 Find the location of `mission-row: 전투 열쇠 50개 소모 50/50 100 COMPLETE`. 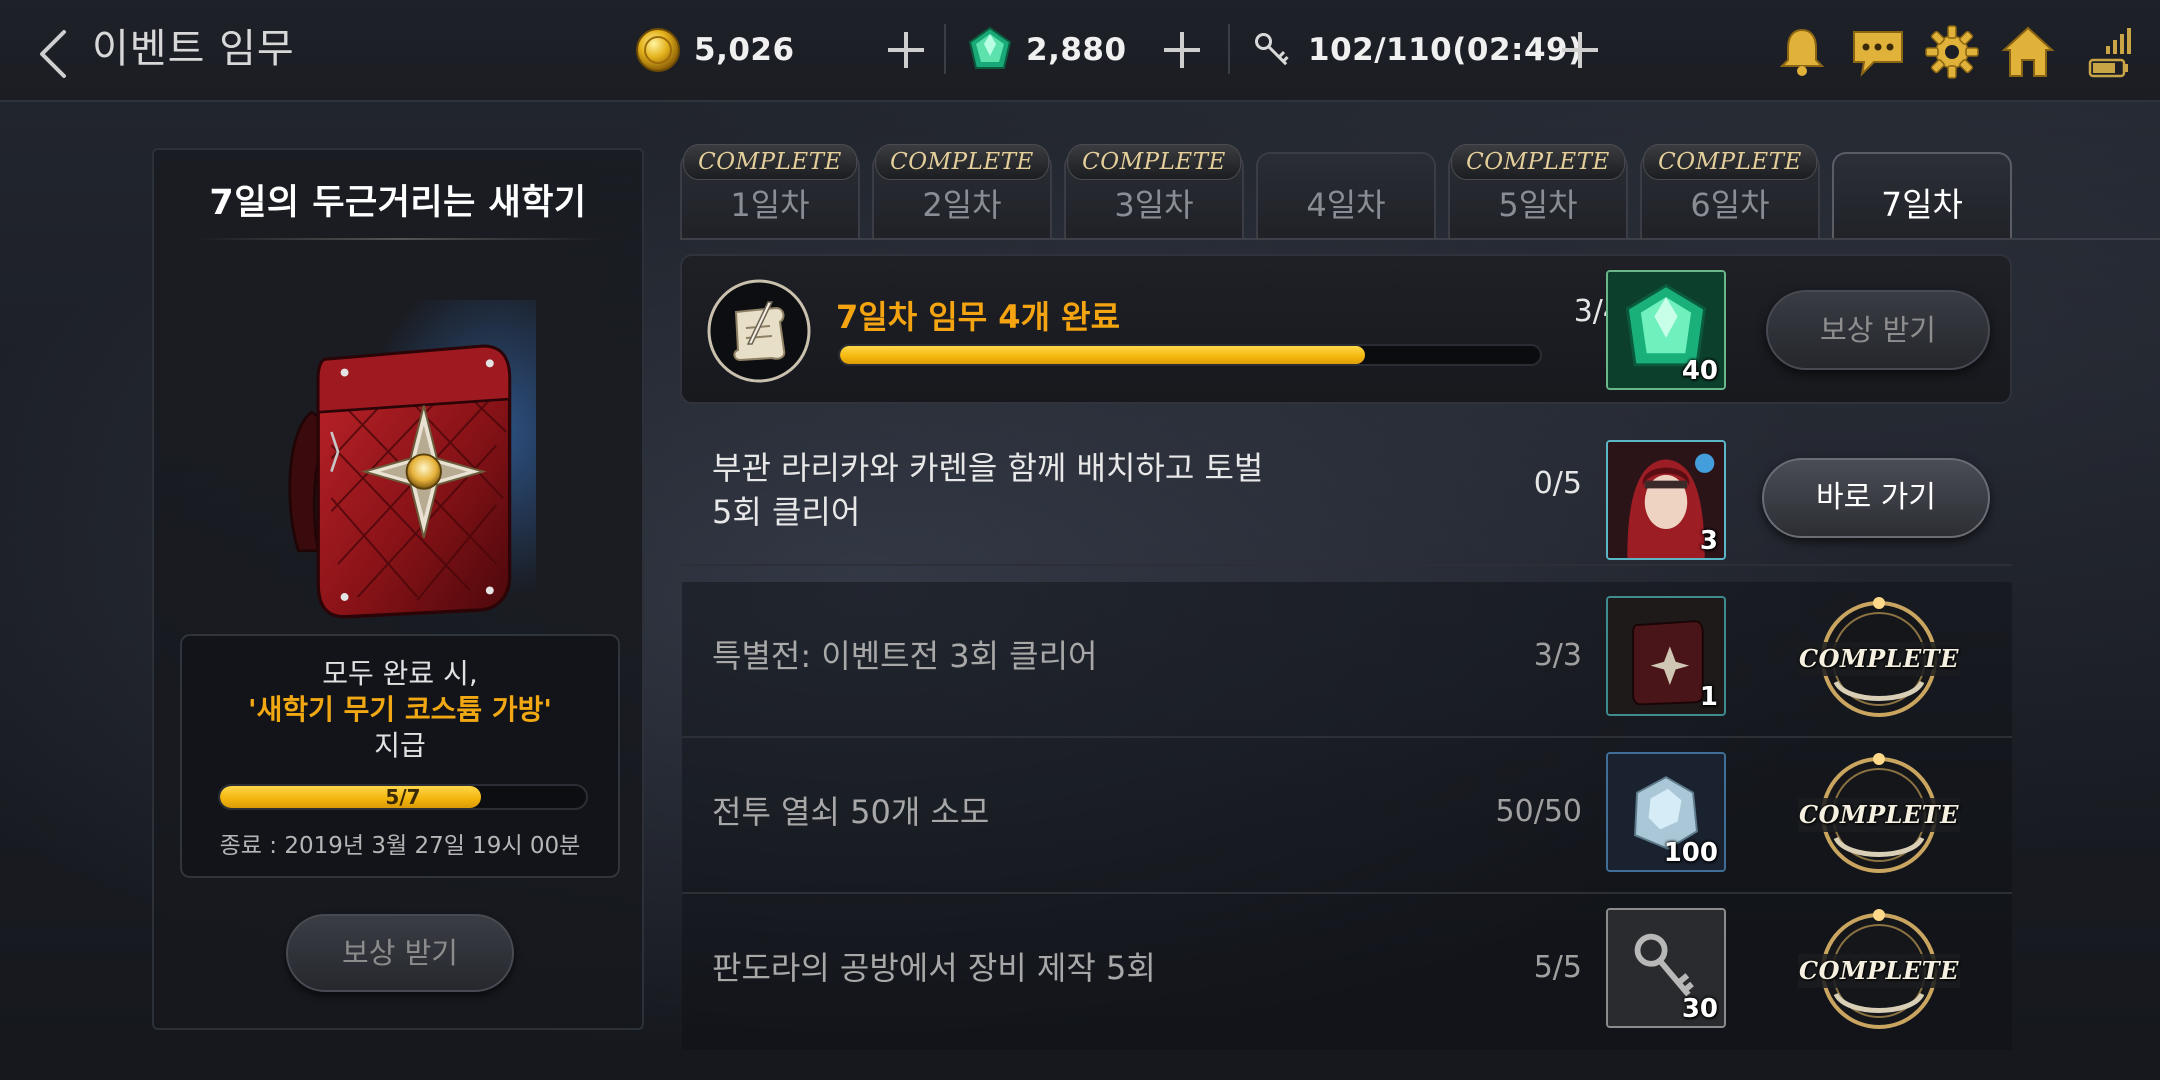

mission-row: 전투 열쇠 50개 소모 50/50 100 COMPLETE is located at coordinates (1347, 816).